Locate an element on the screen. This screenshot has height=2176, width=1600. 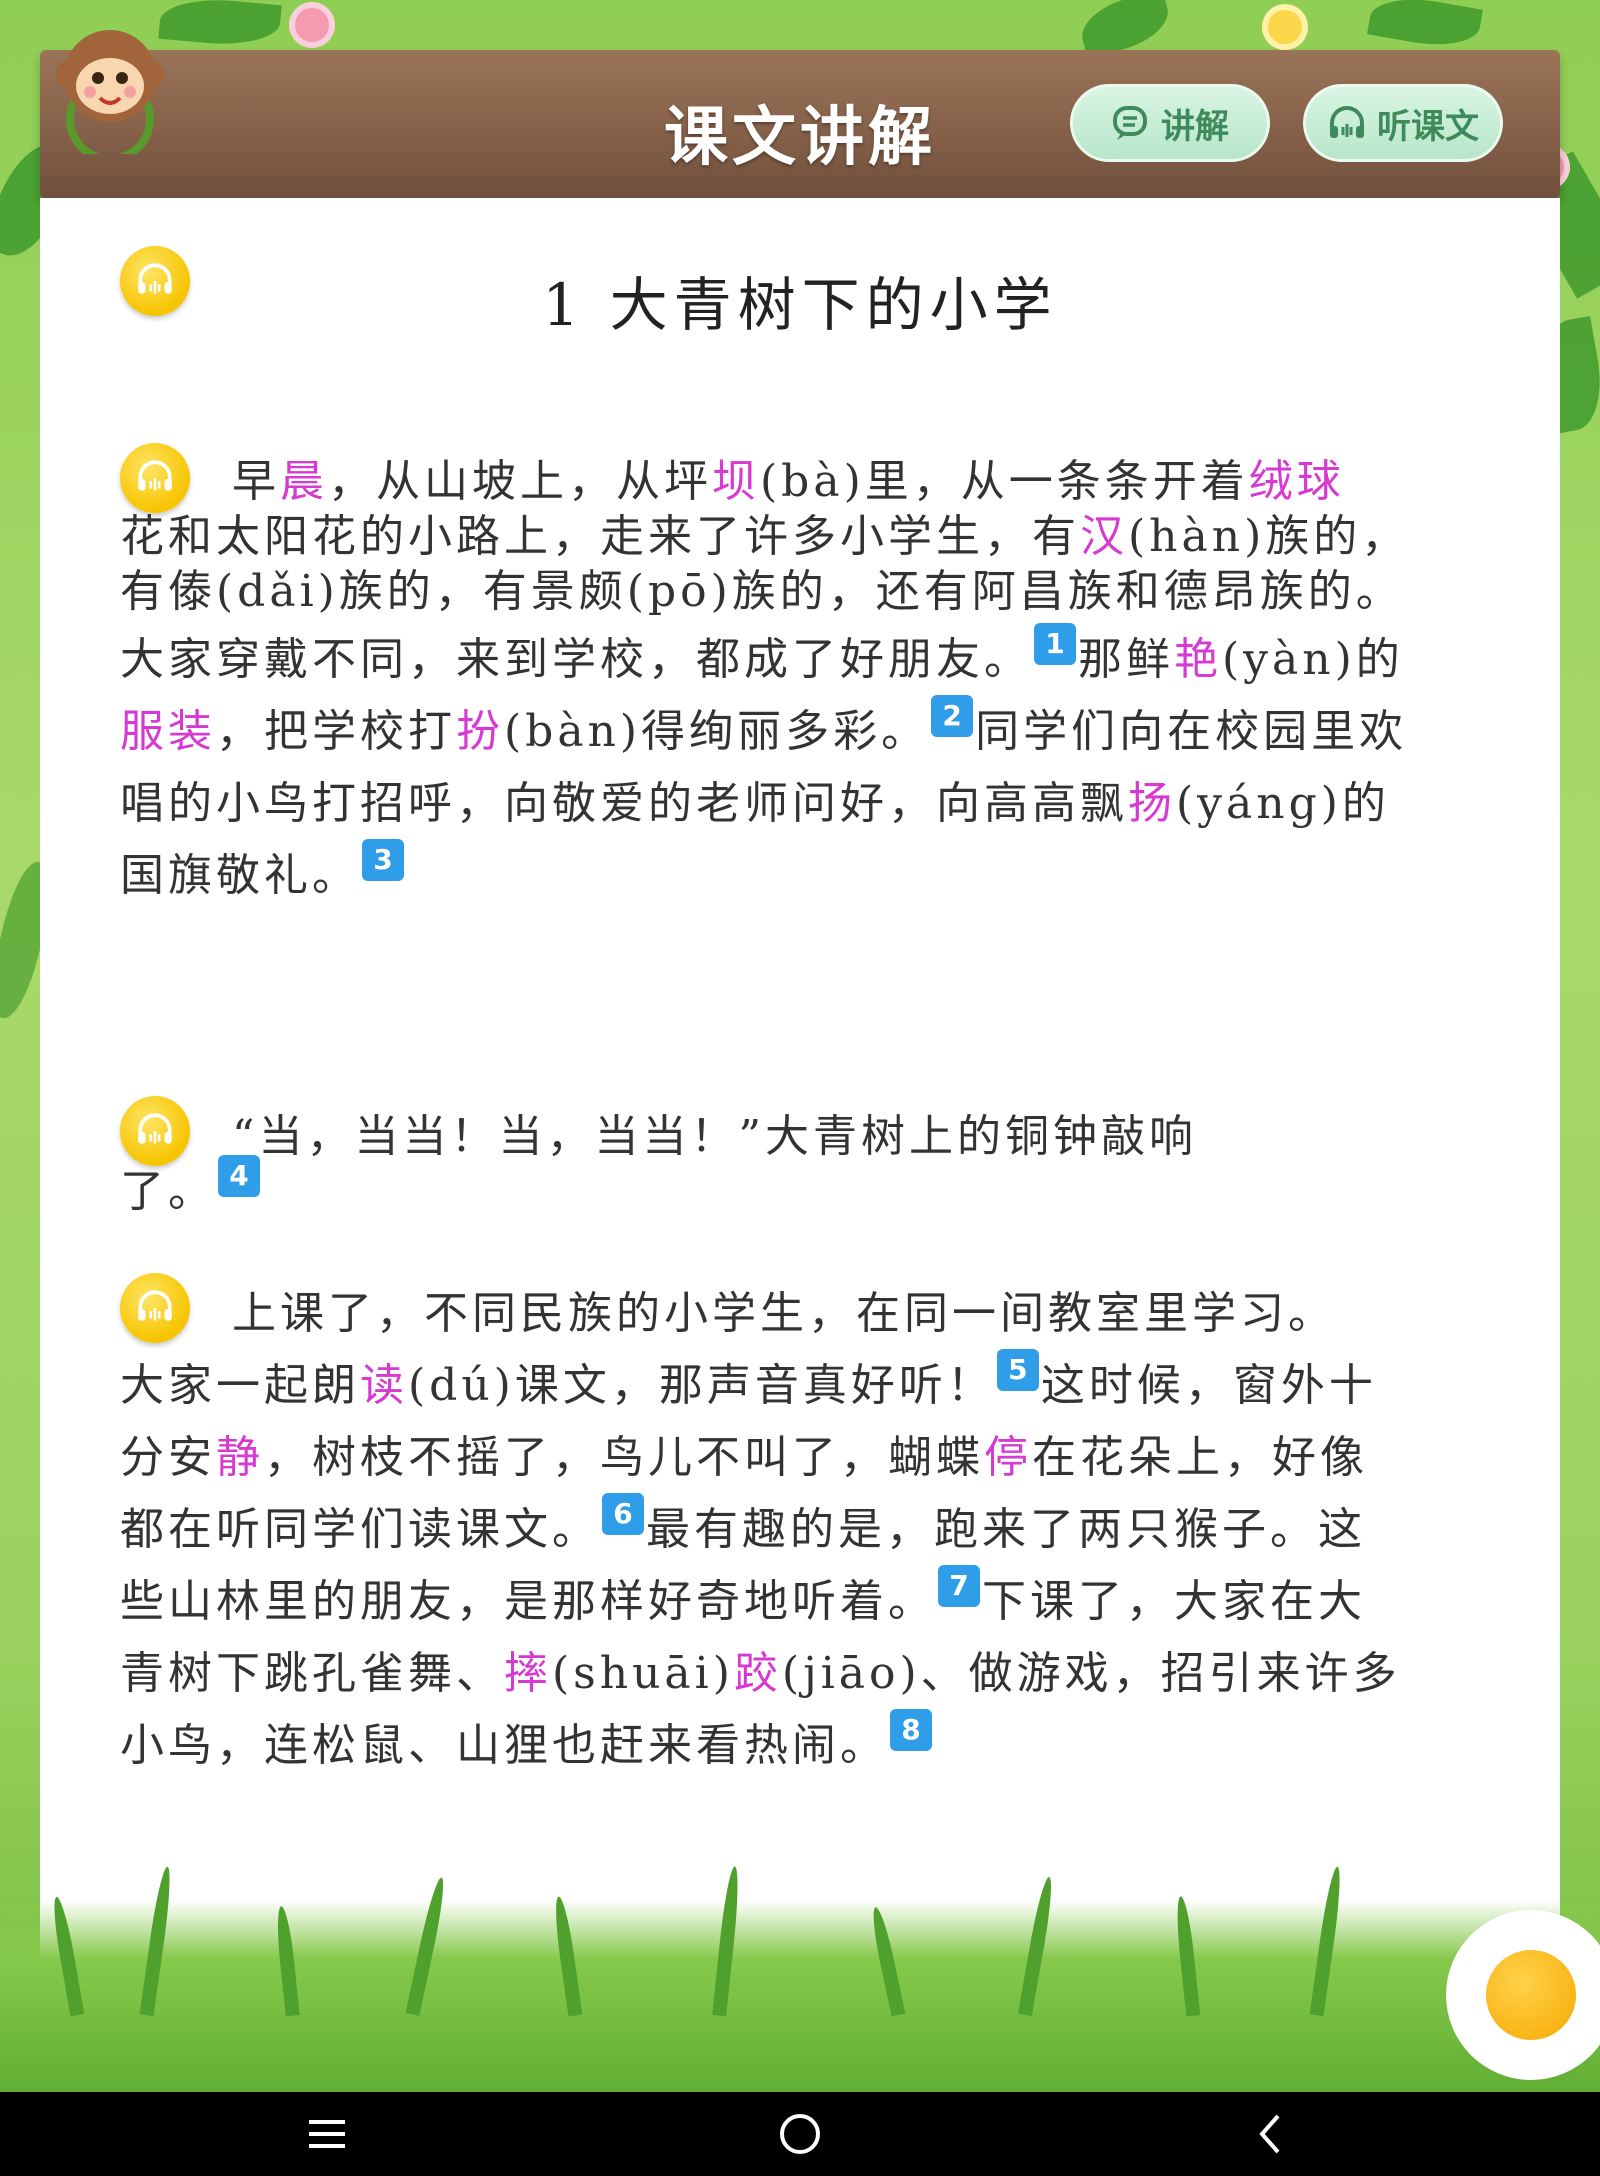
text-line: 有傣(dǎi)族的，有景颇(pō)族的，还有阿昌族和德昂族的。 is located at coordinates (762, 587).